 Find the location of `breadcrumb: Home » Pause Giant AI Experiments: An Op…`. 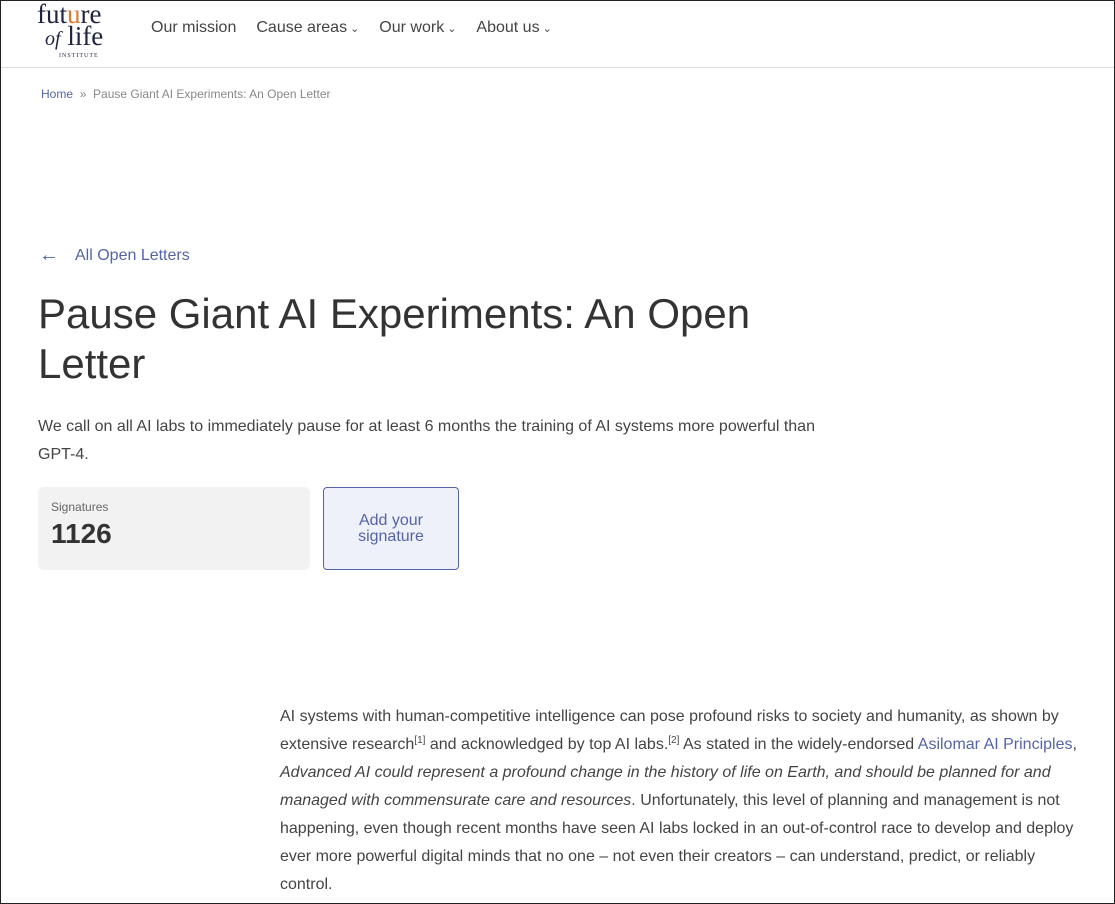

breadcrumb: Home » Pause Giant AI Experiments: An Op… is located at coordinates (186, 94).